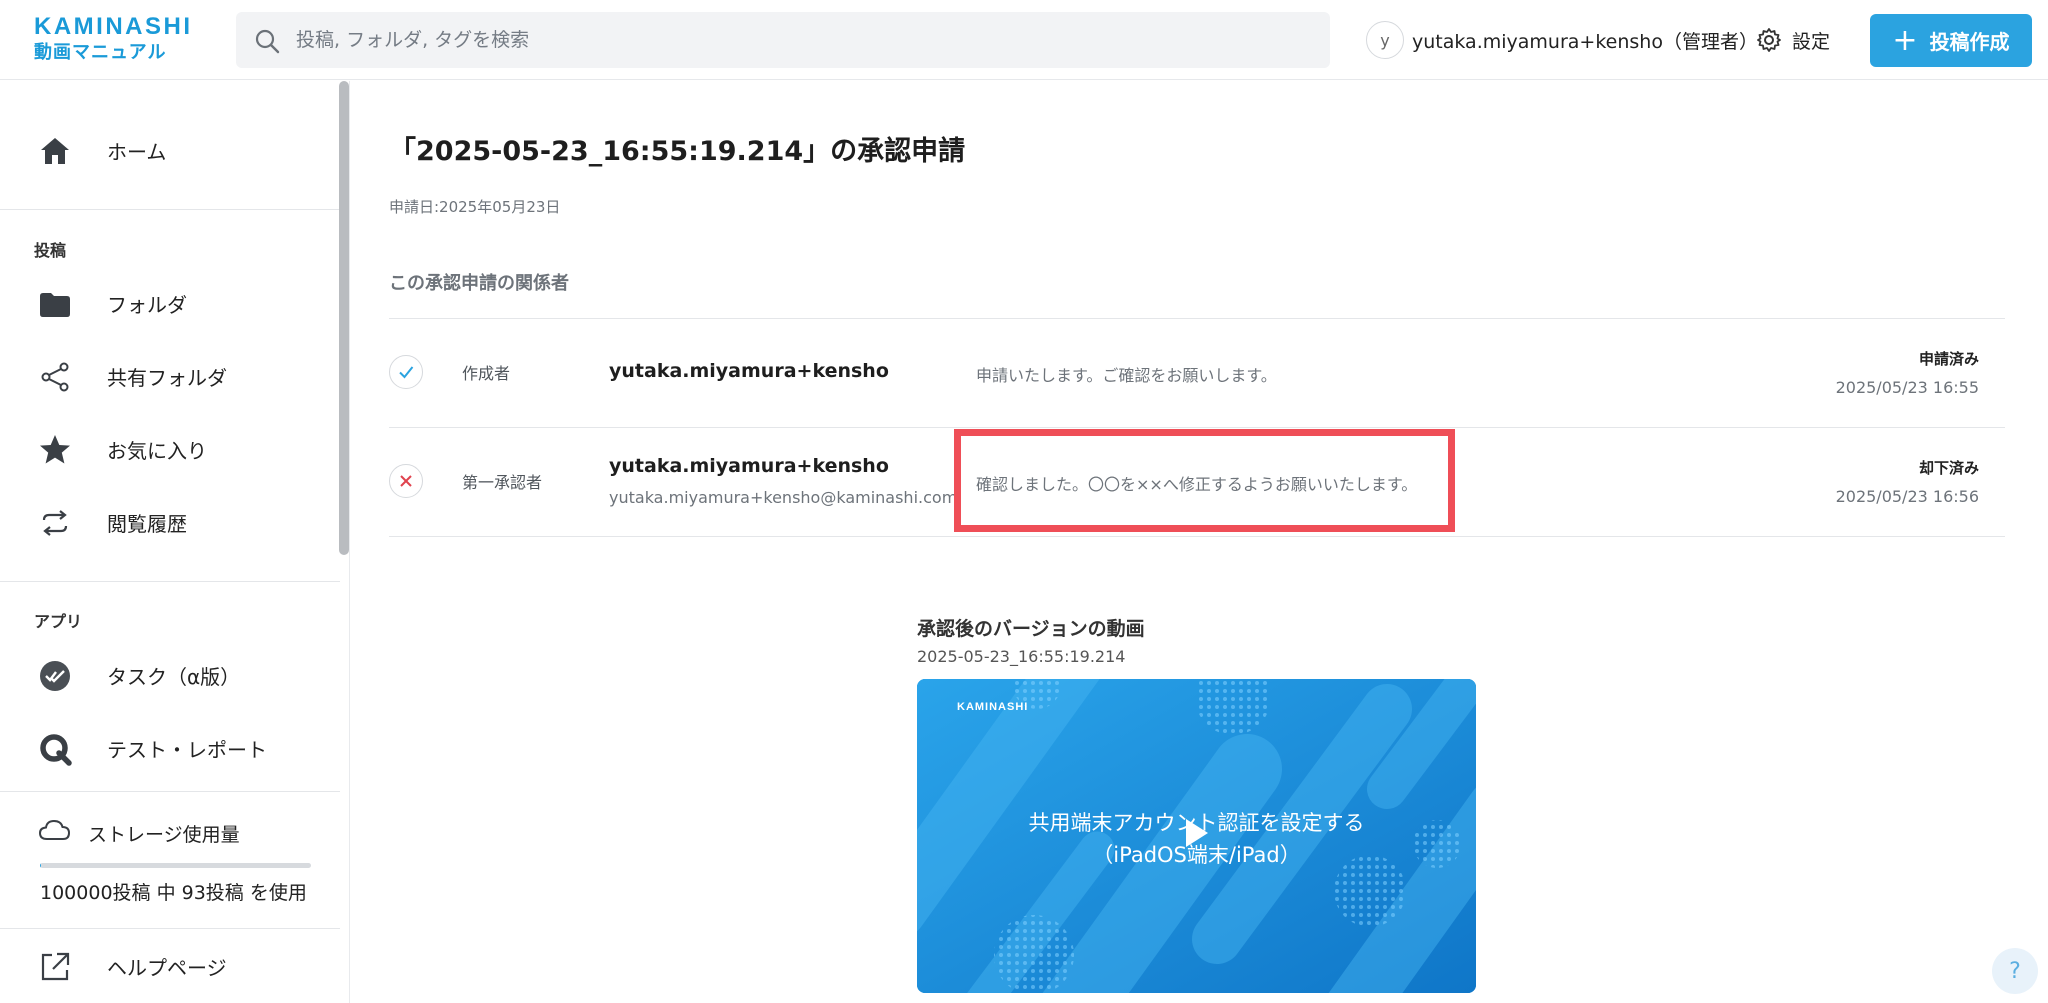 The image size is (2048, 1003). I want to click on sidebar-item-shared-folder: 共有フォルダ, so click(167, 376).